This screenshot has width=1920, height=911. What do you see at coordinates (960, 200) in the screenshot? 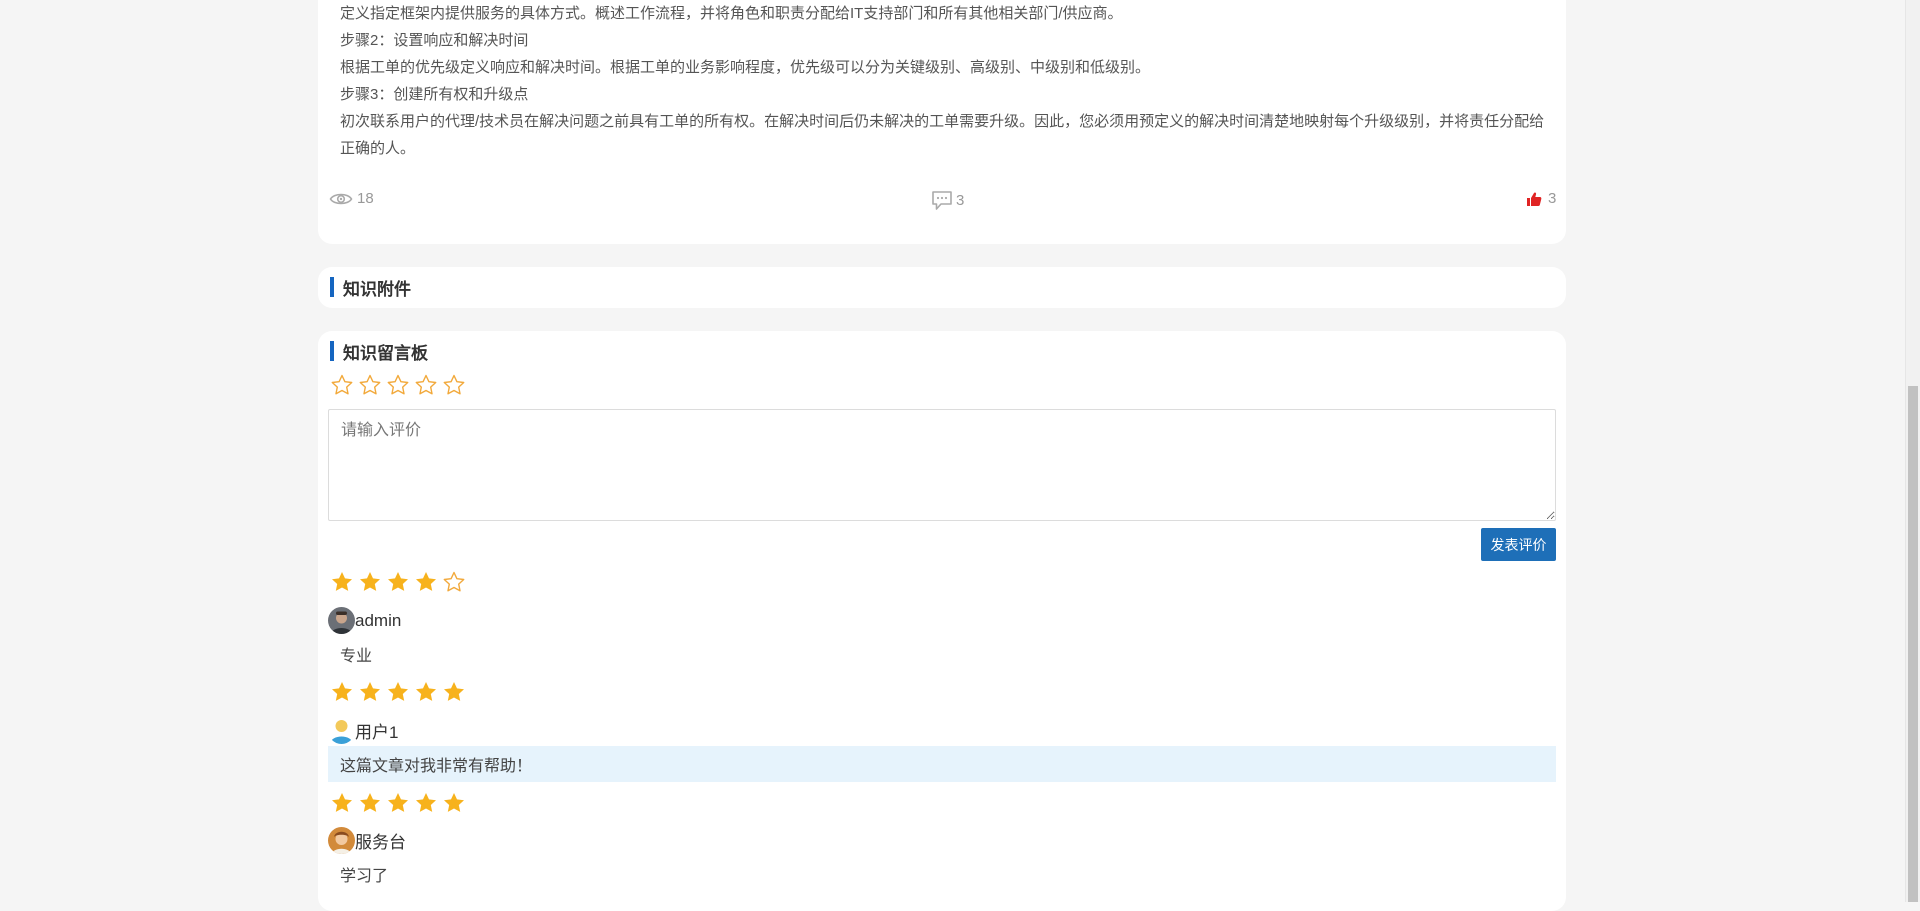
I see `comment-count-value: 3` at bounding box center [960, 200].